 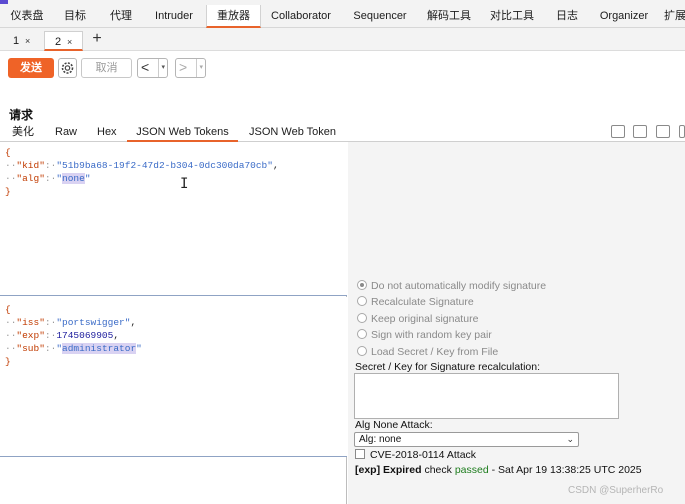 What do you see at coordinates (184, 184) in the screenshot?
I see `text-cursor: I` at bounding box center [184, 184].